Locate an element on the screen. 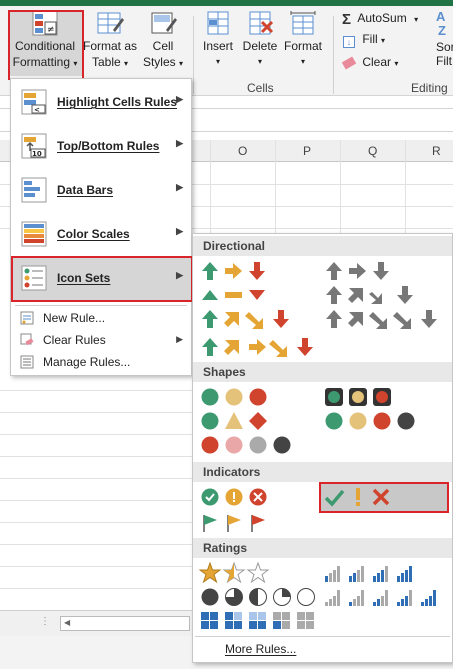 This screenshot has height=669, width=453. format-button: Format ▾ is located at coordinates (303, 43).